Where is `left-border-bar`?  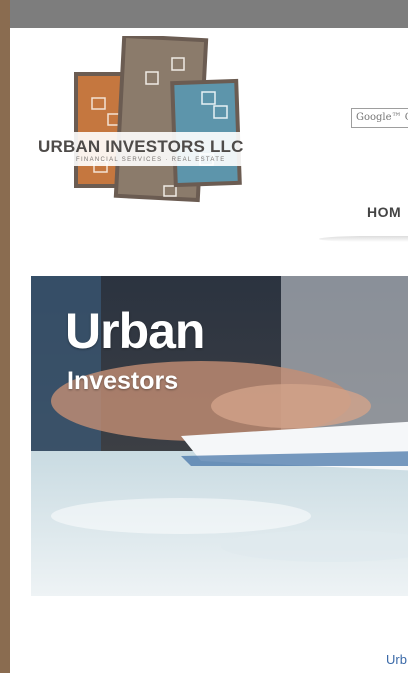
left-border-bar is located at coordinates (5, 336).